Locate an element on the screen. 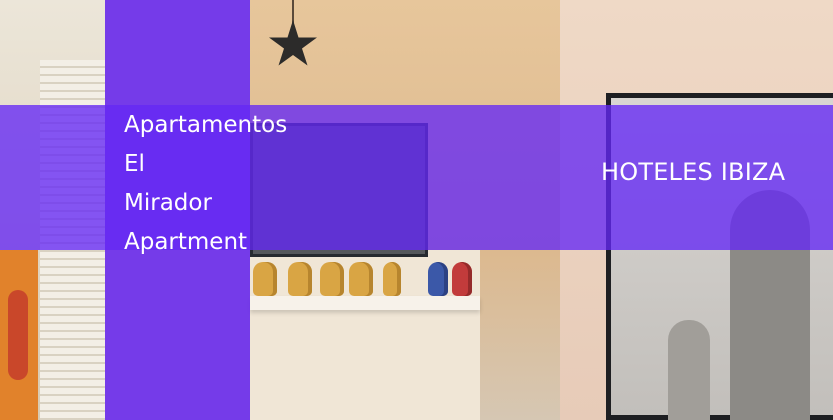 This screenshot has width=833, height=420. hotel-title-line: Apartment is located at coordinates (186, 242).